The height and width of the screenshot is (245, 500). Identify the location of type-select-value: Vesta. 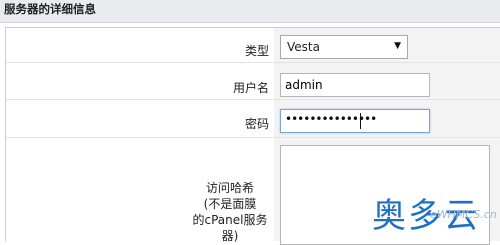
(303, 47).